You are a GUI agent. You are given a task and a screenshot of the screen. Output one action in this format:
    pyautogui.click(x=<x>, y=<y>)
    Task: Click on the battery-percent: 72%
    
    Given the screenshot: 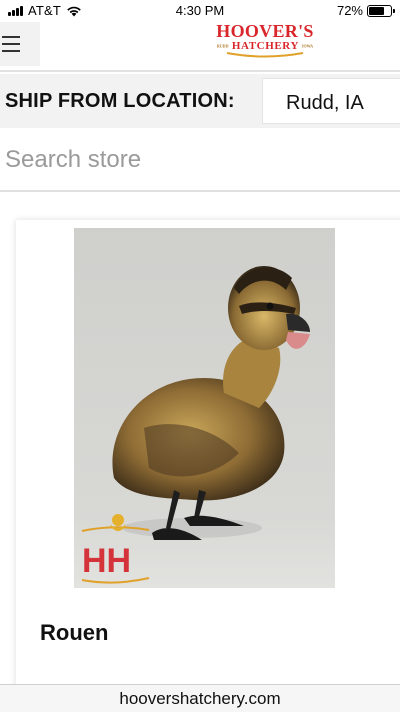 What is the action you would take?
    pyautogui.click(x=349, y=10)
    